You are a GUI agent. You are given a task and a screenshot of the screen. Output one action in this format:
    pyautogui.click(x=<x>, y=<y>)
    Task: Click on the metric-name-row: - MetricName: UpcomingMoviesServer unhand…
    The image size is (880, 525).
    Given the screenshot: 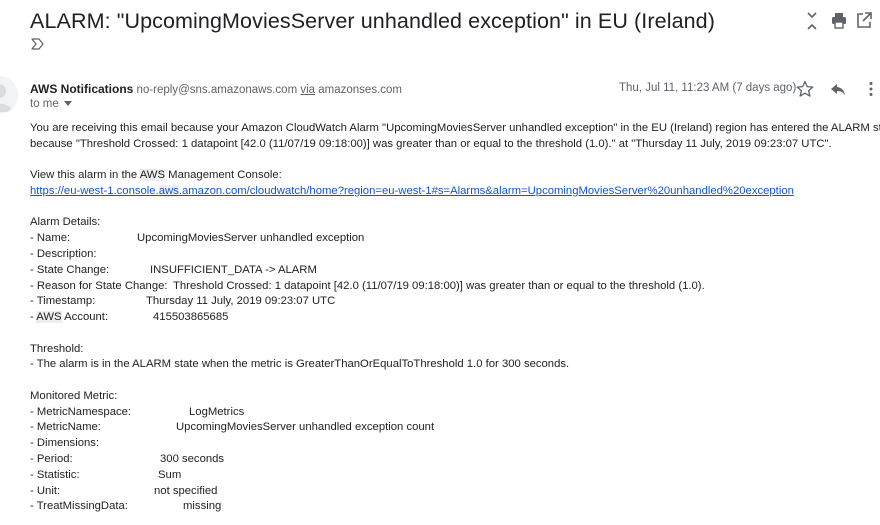 What is the action you would take?
    pyautogui.click(x=452, y=428)
    